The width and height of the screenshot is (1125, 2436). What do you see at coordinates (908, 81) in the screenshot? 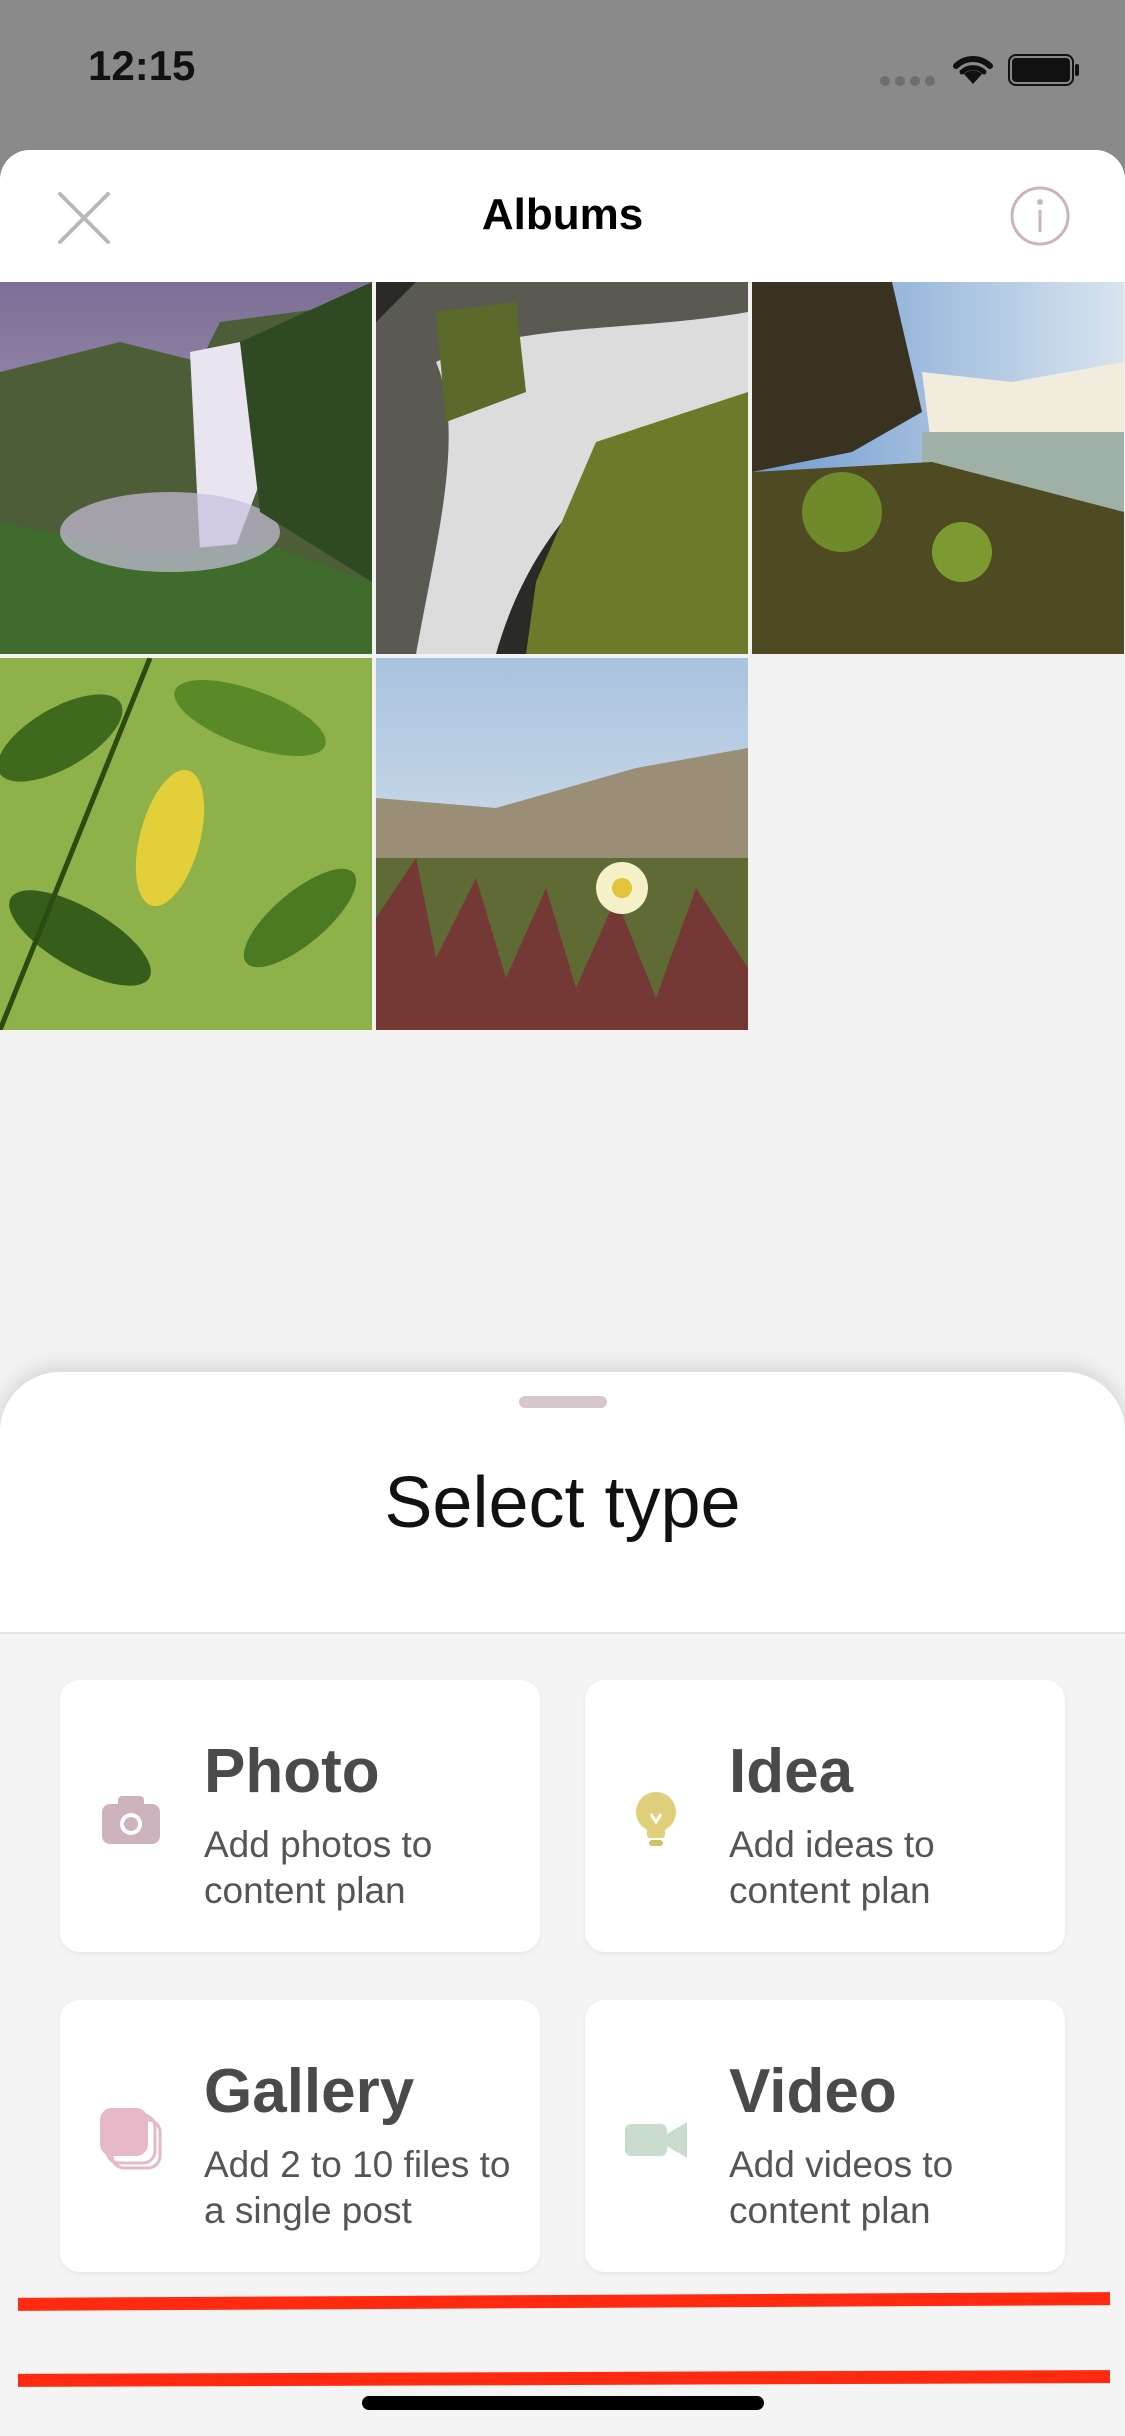
I see `signal-icon` at bounding box center [908, 81].